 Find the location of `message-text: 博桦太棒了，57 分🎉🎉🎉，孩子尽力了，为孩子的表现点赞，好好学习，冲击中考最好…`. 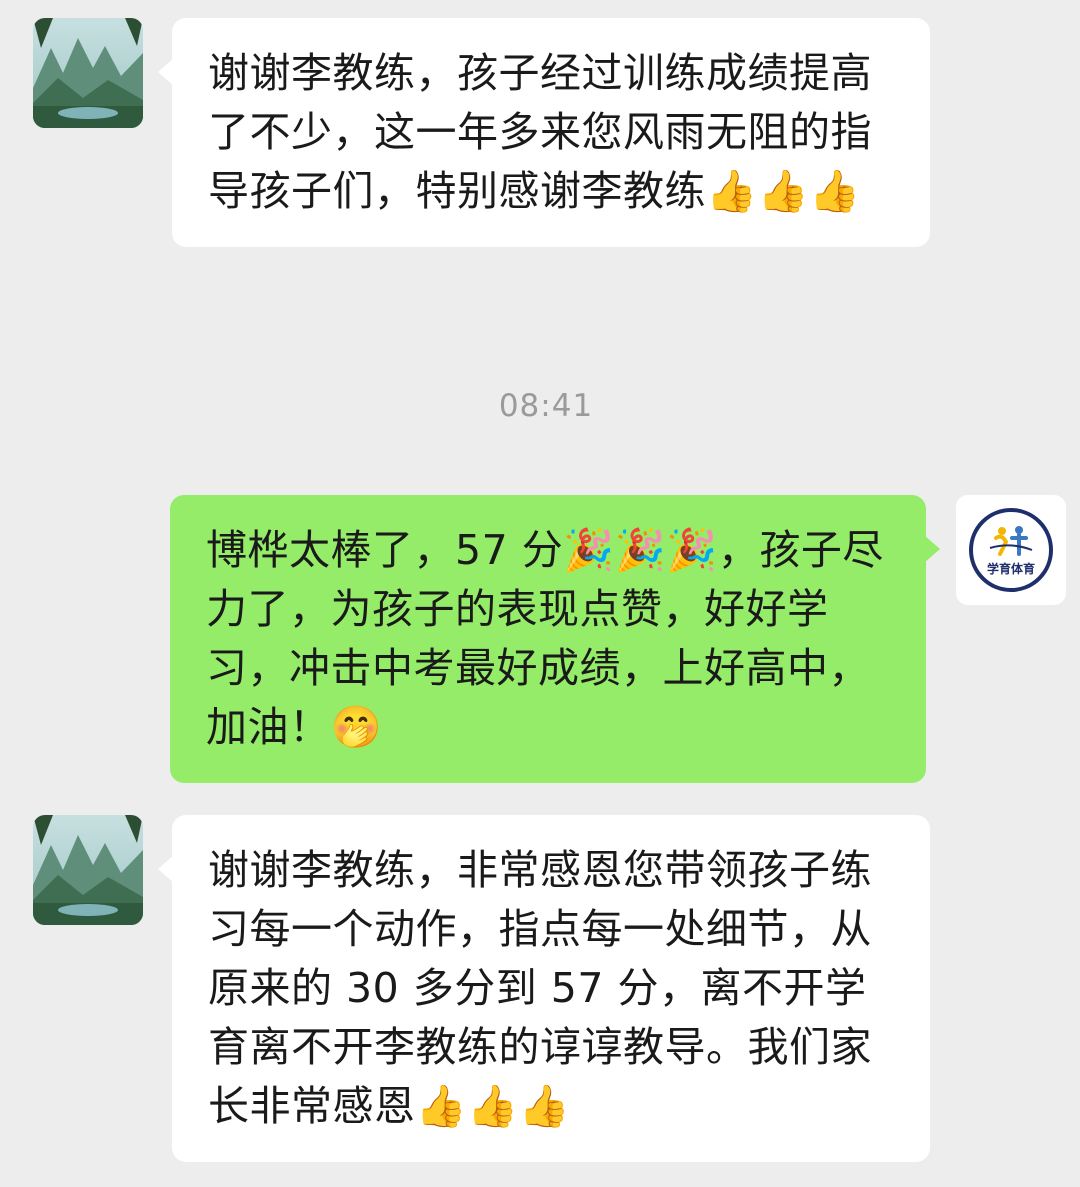

message-text: 博桦太棒了，57 分🎉🎉🎉，孩子尽力了，为孩子的表现点赞，好好学习，冲击中考最好… is located at coordinates (545, 638).